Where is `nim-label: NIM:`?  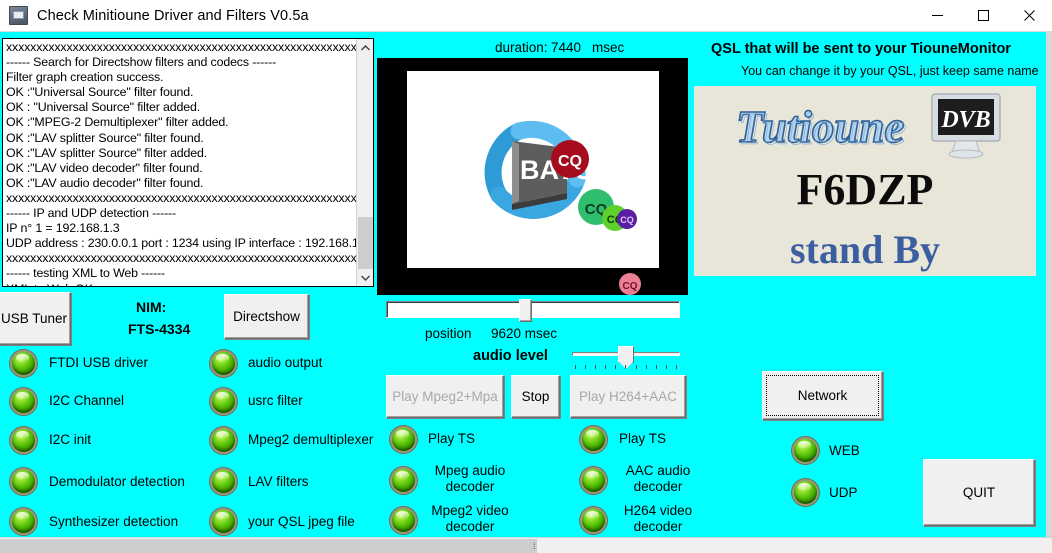
nim-label: NIM: is located at coordinates (151, 307).